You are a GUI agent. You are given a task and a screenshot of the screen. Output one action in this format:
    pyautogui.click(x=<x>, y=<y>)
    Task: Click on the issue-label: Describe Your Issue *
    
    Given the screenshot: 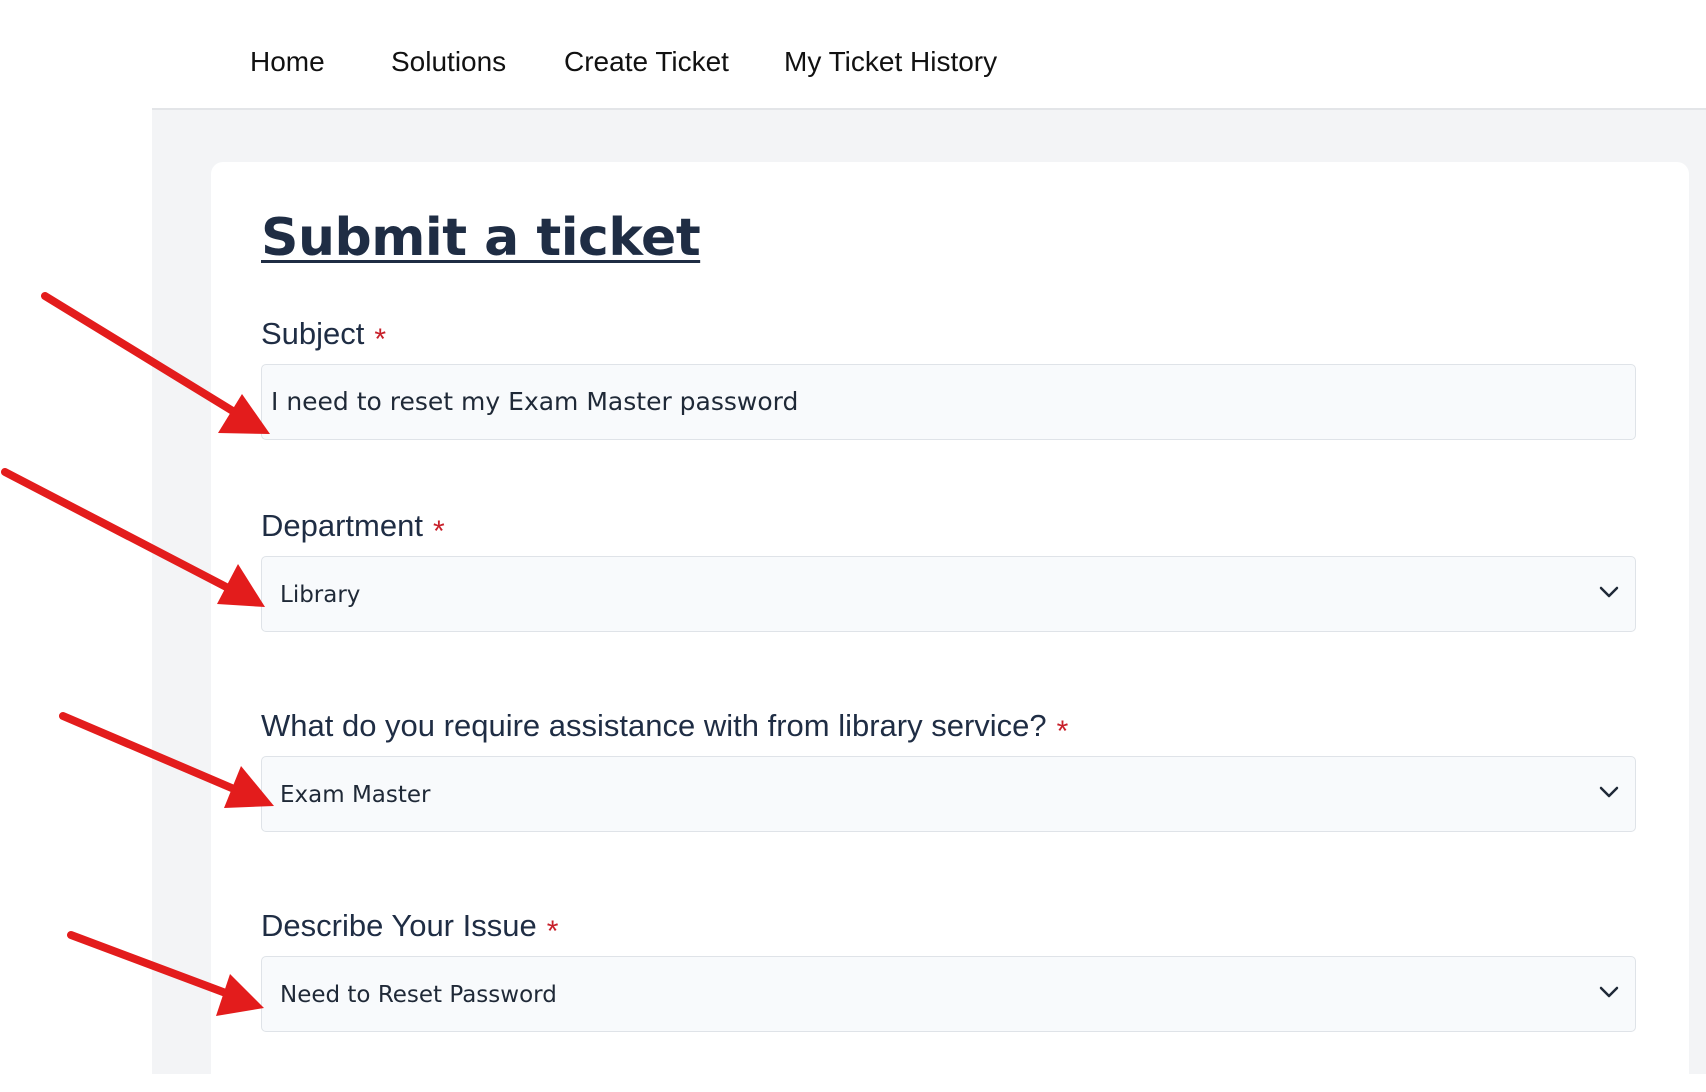 What is the action you would take?
    pyautogui.click(x=409, y=928)
    